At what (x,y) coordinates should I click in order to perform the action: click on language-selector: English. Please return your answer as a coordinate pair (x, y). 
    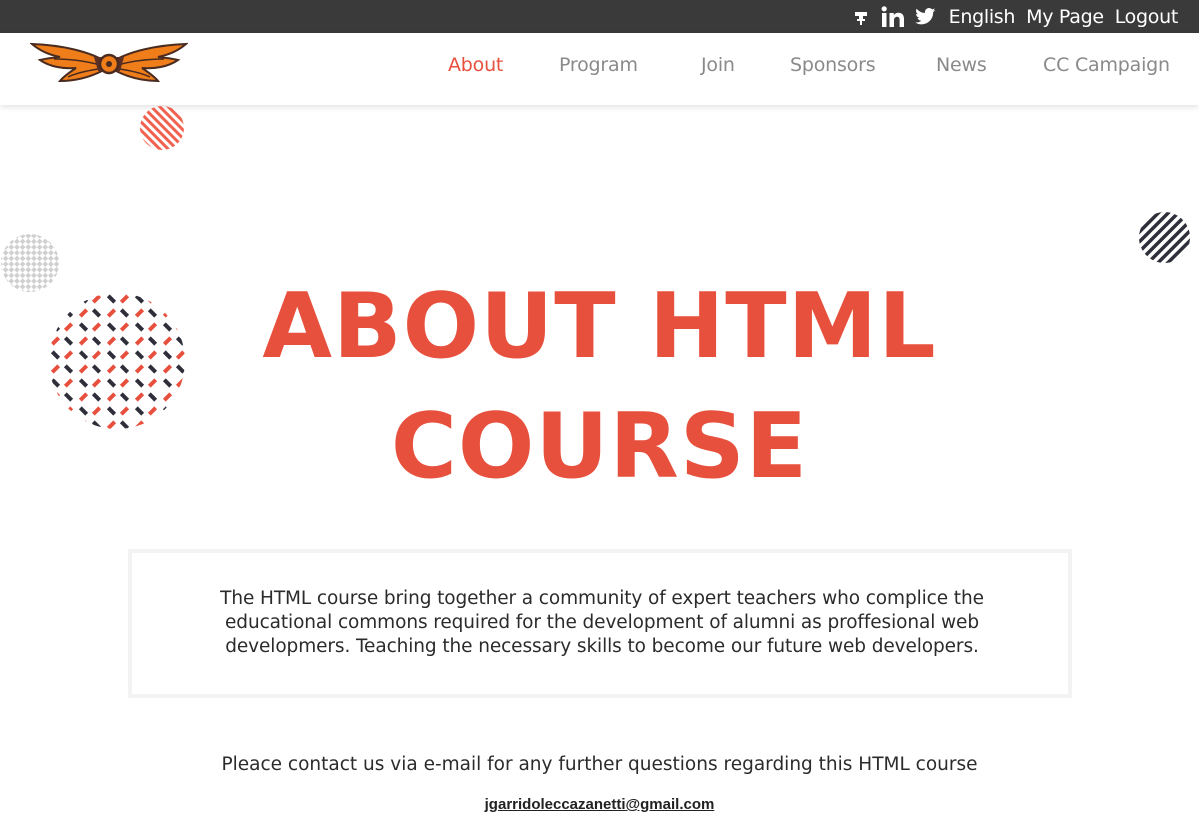
    Looking at the image, I should click on (982, 17).